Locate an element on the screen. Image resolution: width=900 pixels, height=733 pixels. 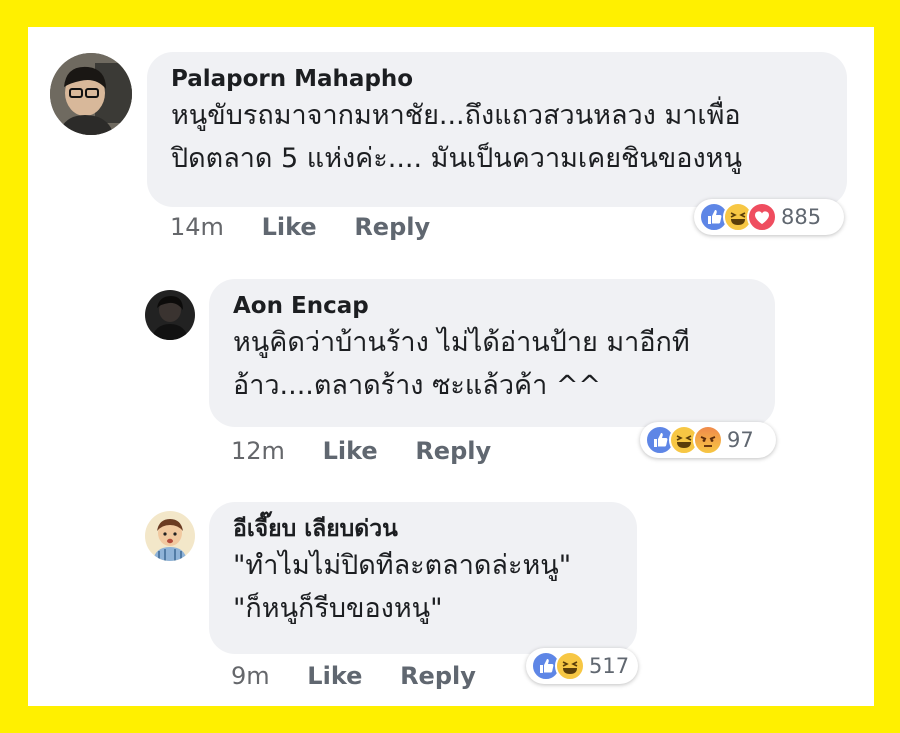
comment-meta: 12m Like Reply is located at coordinates (376, 451).